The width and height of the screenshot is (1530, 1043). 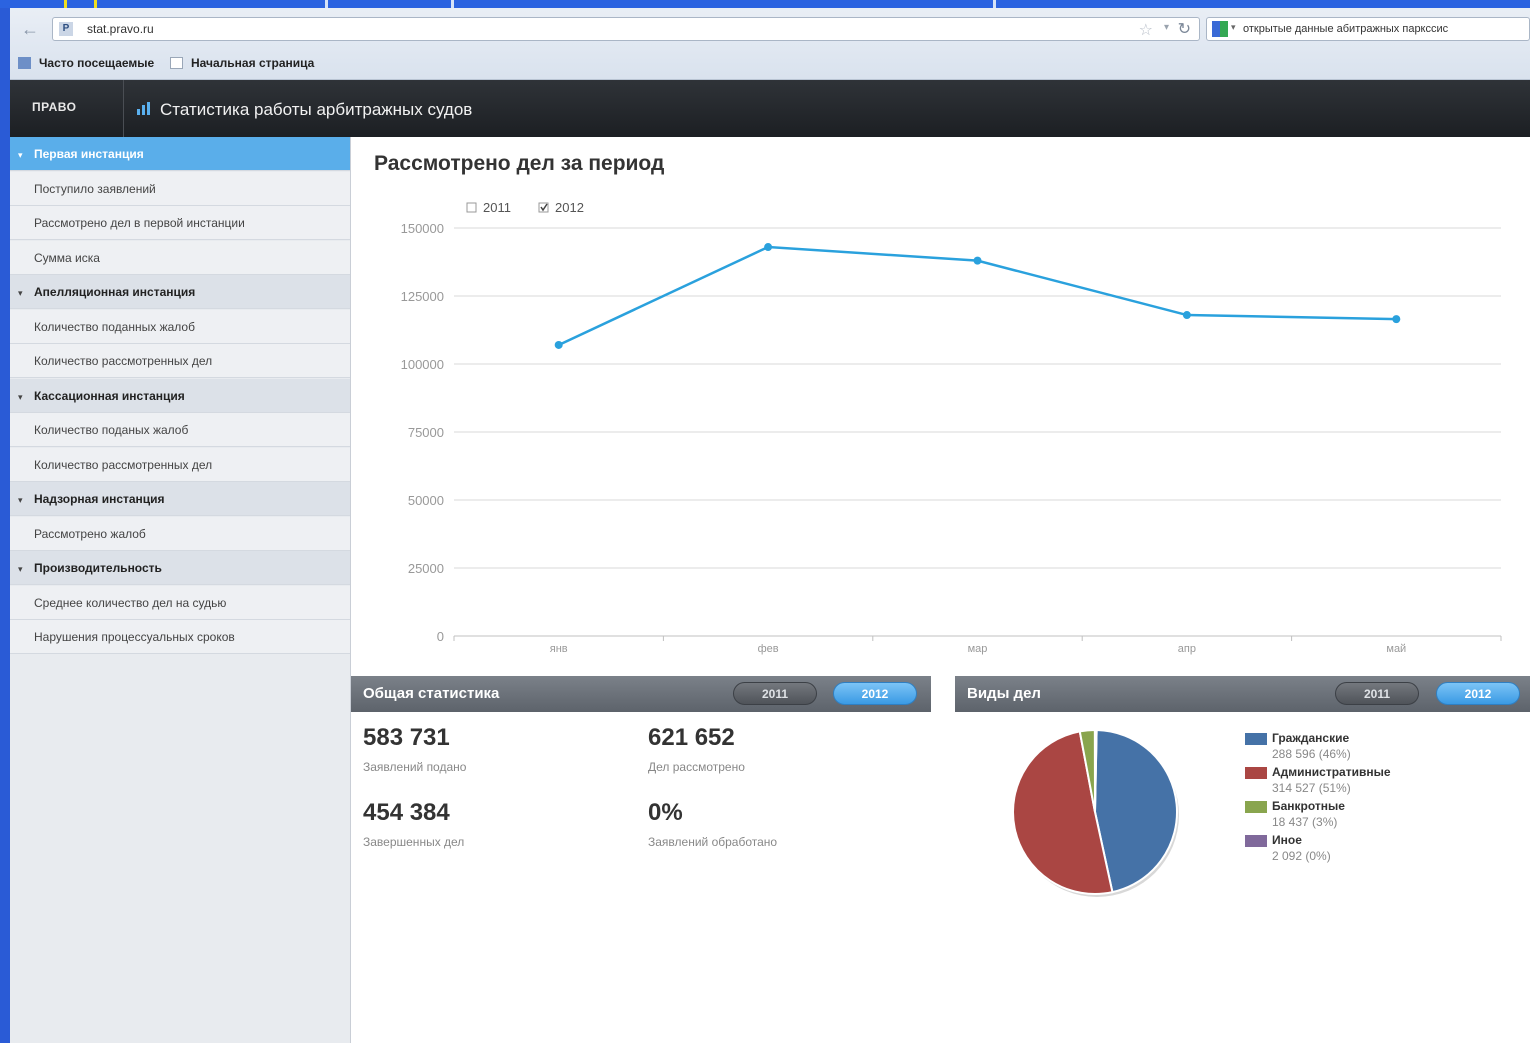 I want to click on sidebar-section-header: ▾ Первая инстанция, so click(x=180, y=154).